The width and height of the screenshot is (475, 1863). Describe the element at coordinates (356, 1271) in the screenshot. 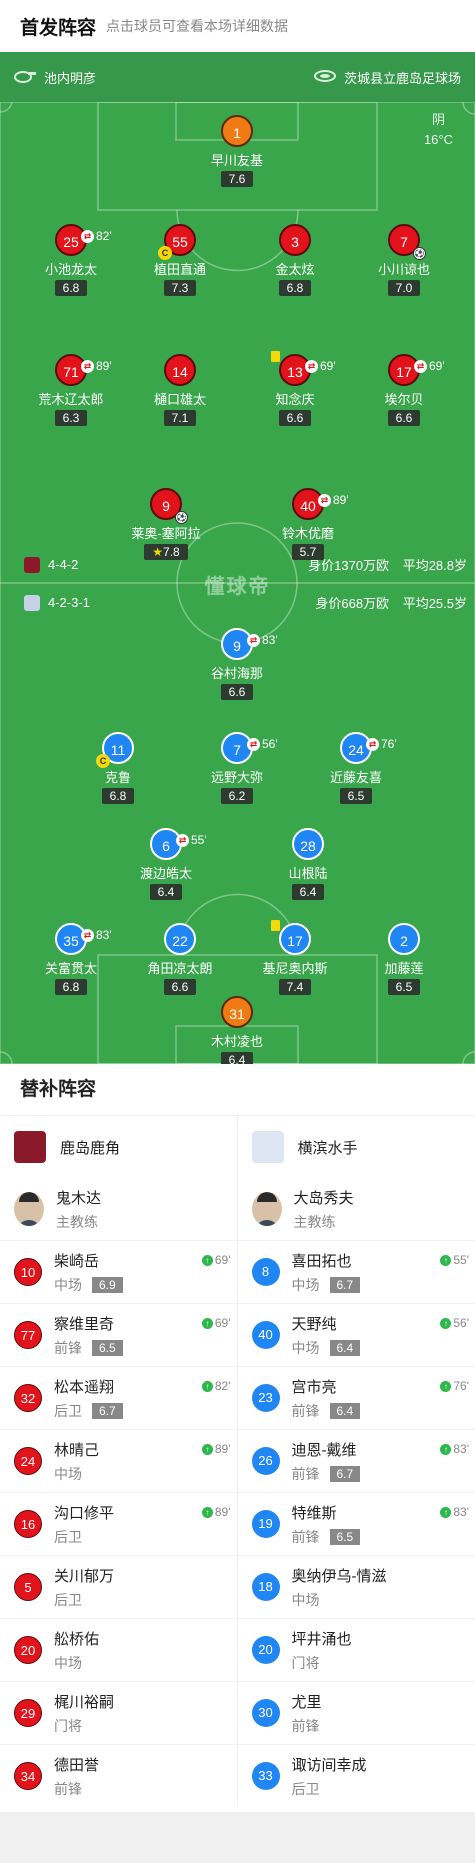

I see `sub-player-row: 8 喜田拓也 中场 6.7 ↑ 55'` at that location.